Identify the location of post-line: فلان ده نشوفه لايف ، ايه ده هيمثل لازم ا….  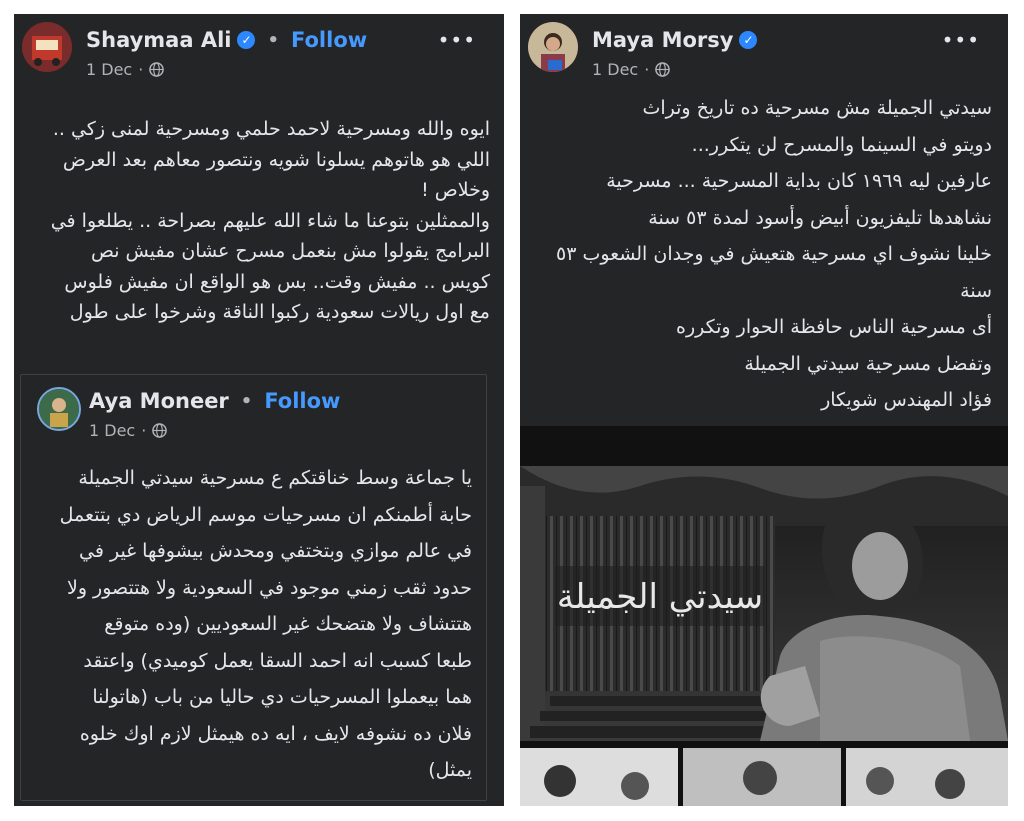
(275, 733).